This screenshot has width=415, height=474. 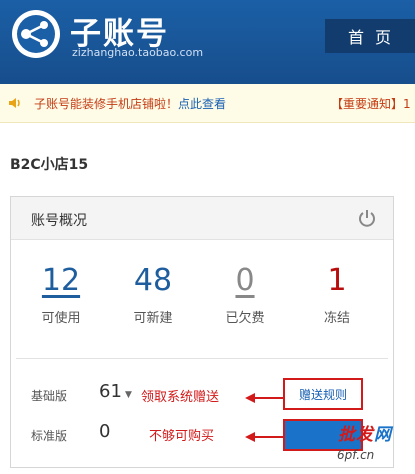 What do you see at coordinates (202, 103) in the screenshot?
I see `notice-link: 点此查看` at bounding box center [202, 103].